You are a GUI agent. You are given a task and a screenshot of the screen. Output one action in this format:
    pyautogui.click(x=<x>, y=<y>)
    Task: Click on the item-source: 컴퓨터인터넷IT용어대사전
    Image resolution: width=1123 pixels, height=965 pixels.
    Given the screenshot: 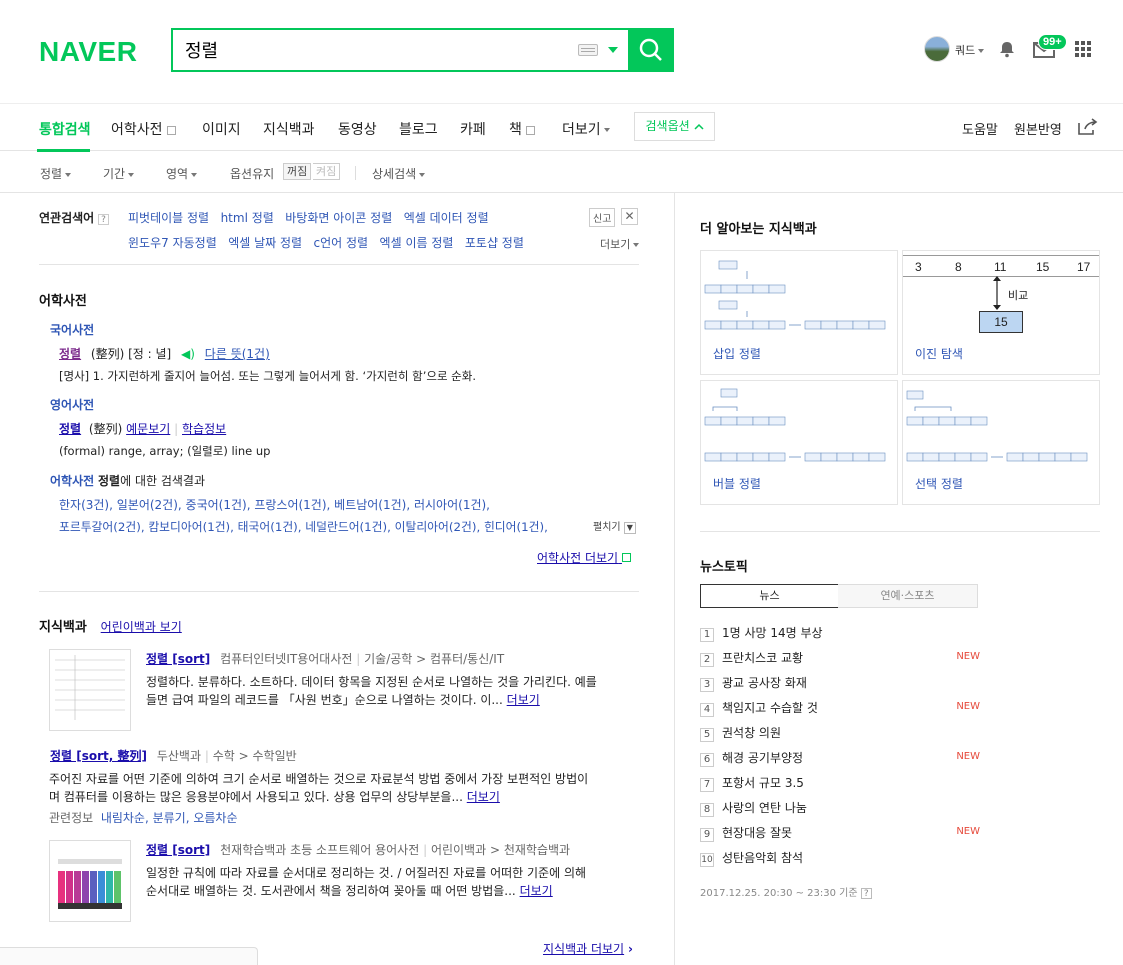 What is the action you would take?
    pyautogui.click(x=286, y=659)
    